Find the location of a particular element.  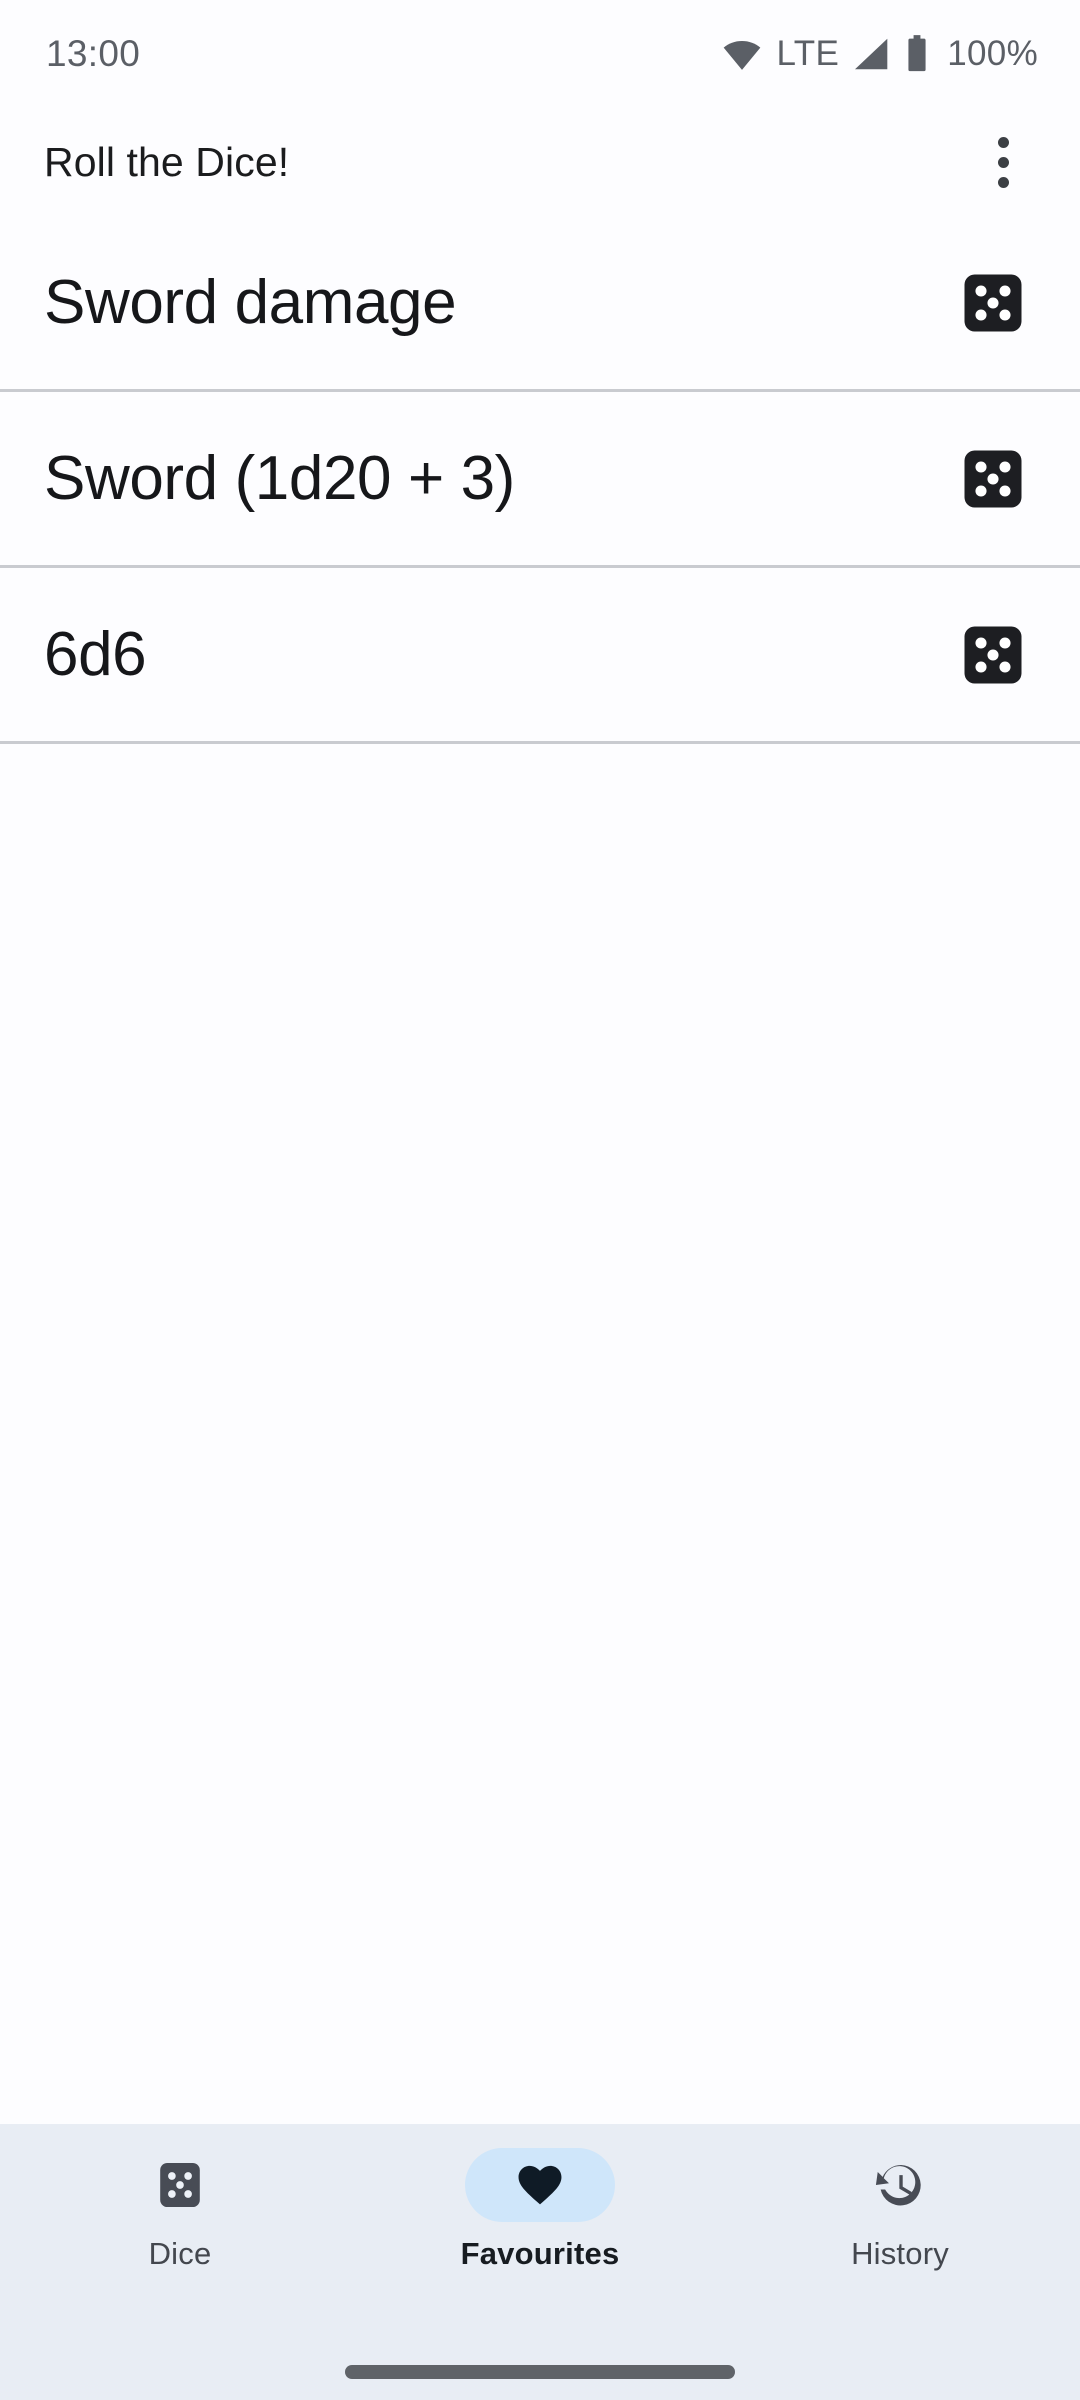

status-time: 13:00 is located at coordinates (93, 53).